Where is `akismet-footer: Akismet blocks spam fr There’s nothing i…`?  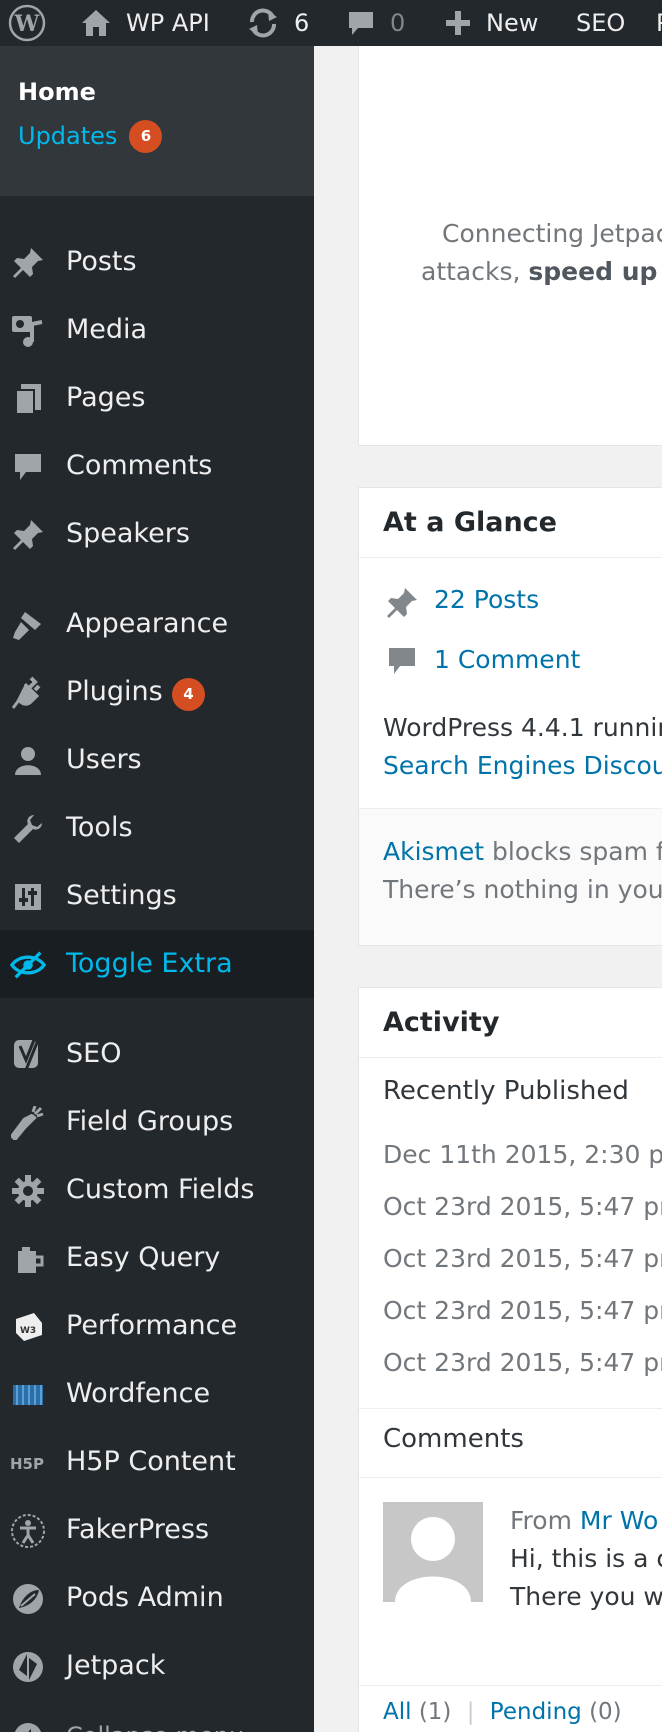 akismet-footer: Akismet blocks spam fr There’s nothing i… is located at coordinates (510, 876).